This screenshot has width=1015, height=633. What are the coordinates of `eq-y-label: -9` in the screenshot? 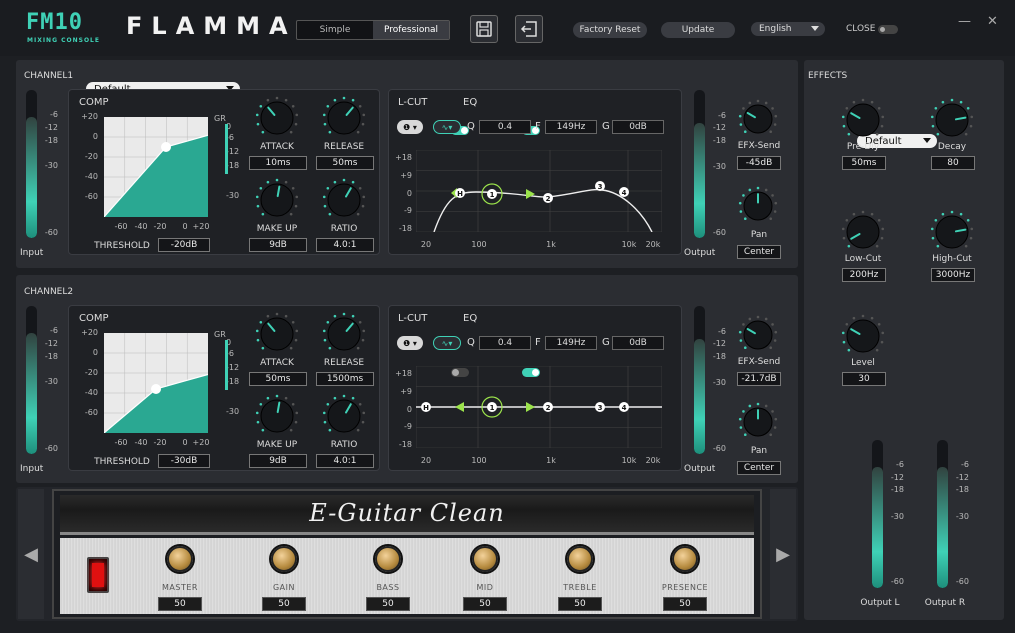 It's located at (408, 426).